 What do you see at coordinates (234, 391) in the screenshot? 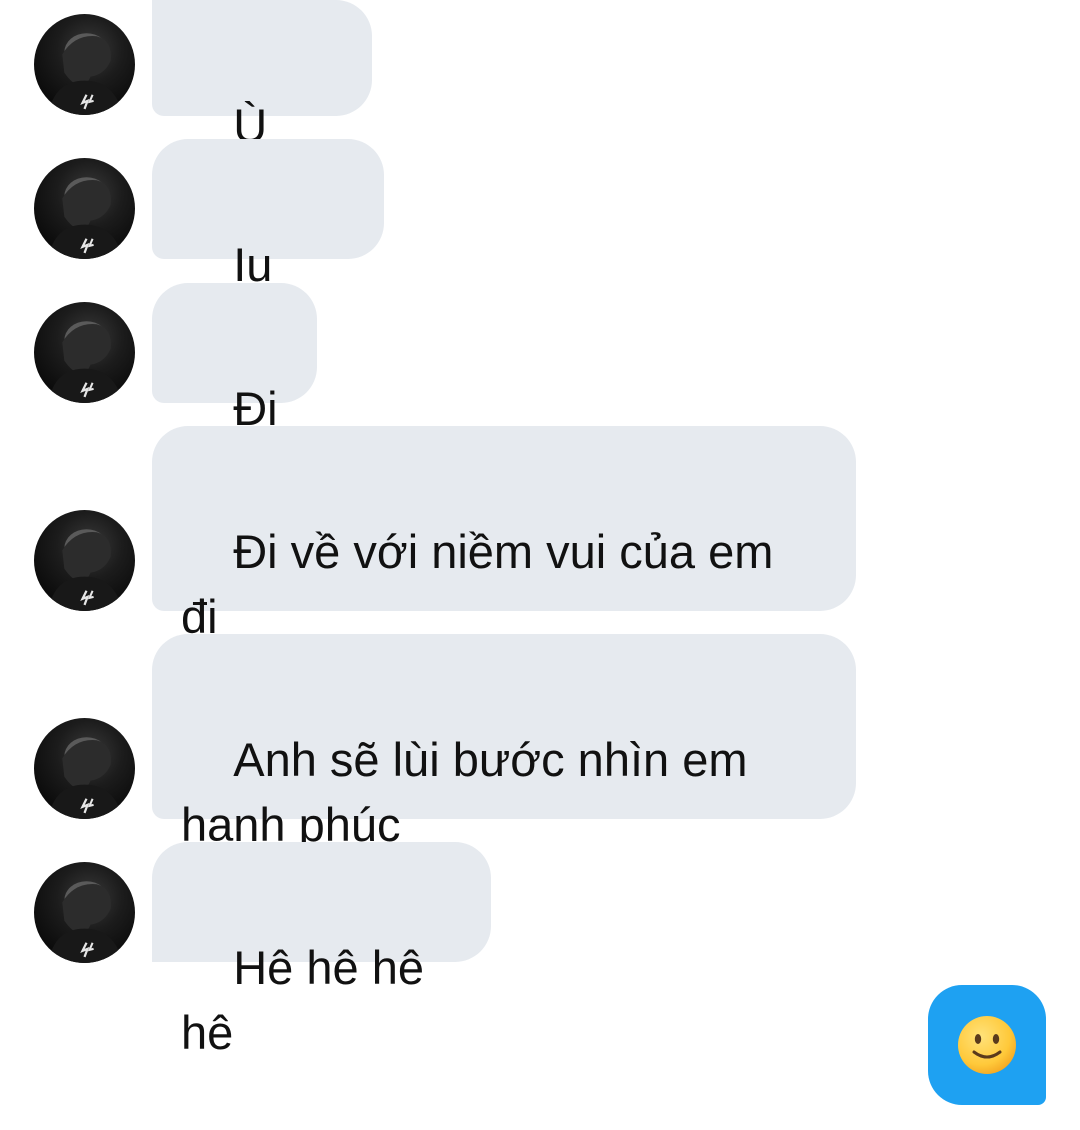
I see `message-bubble: Đi đi` at bounding box center [234, 391].